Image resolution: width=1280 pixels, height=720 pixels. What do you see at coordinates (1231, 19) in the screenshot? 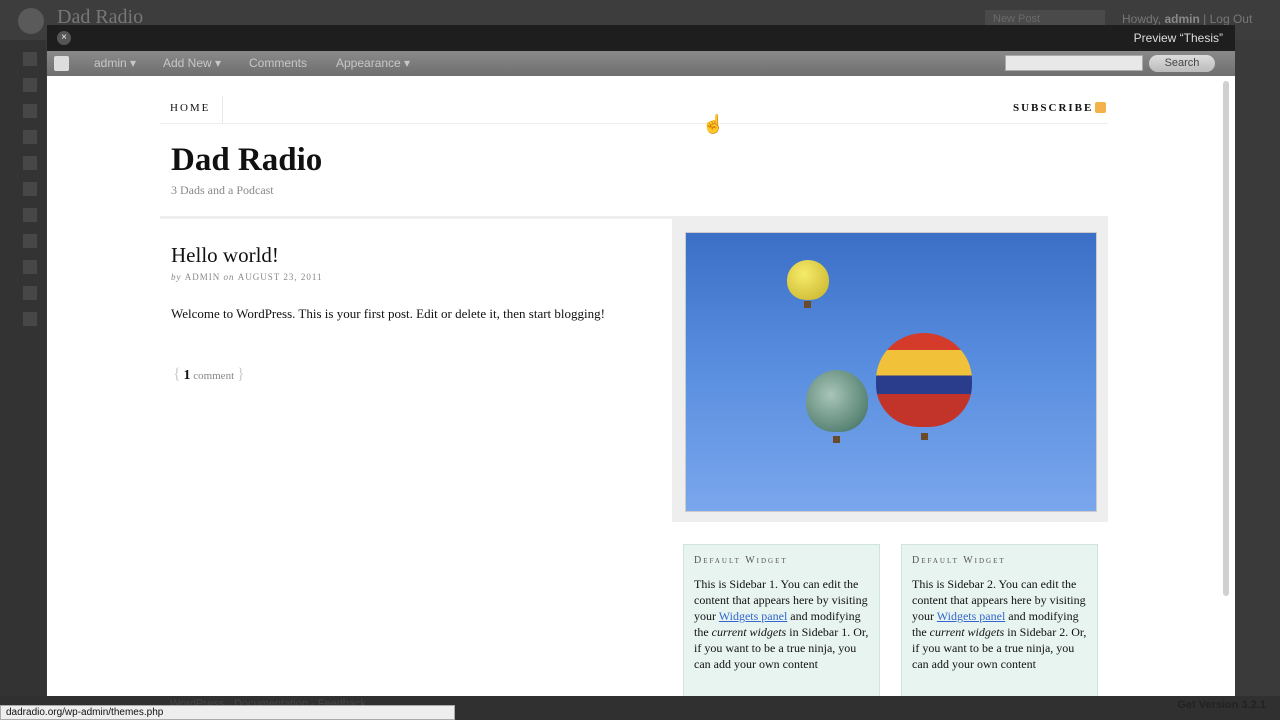
I see `logout-link: Log Out` at bounding box center [1231, 19].